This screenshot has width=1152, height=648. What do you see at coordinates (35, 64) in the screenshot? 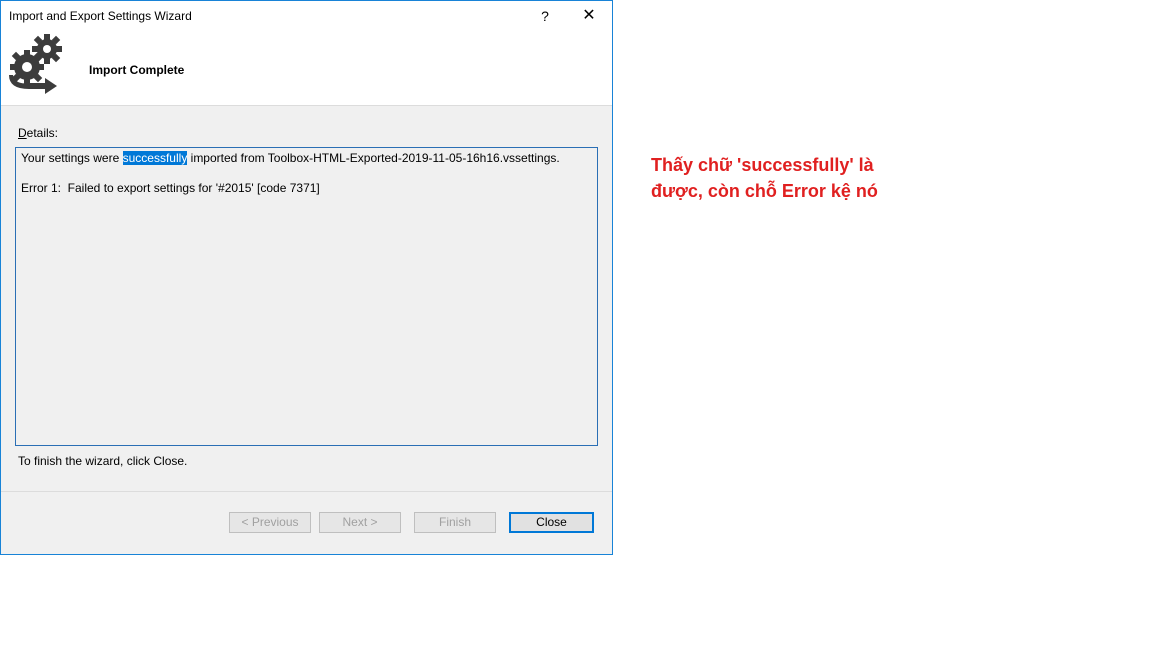
I see `gears-arrow-icon` at bounding box center [35, 64].